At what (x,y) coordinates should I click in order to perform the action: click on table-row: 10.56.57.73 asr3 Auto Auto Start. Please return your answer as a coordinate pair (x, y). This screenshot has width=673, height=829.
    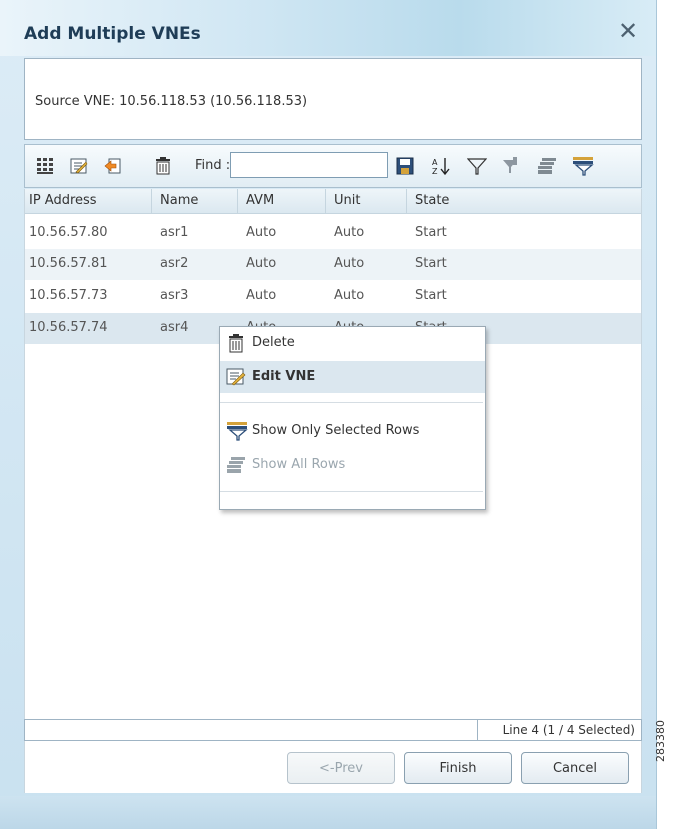
    Looking at the image, I should click on (333, 296).